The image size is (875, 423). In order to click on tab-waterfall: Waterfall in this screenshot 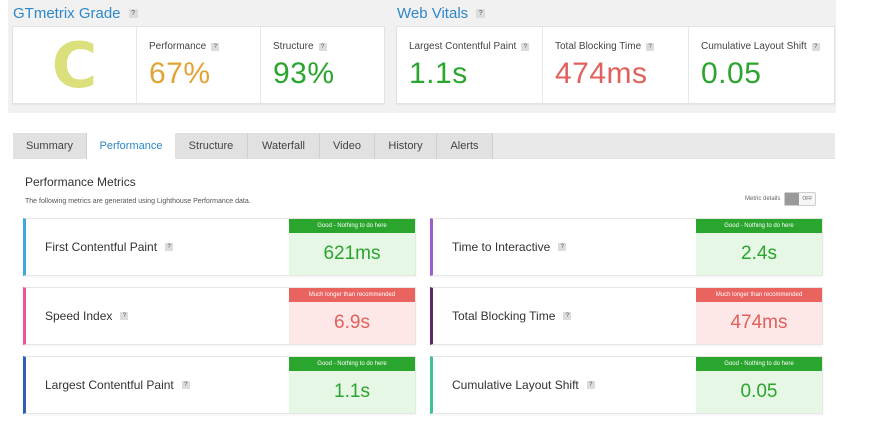, I will do `click(284, 146)`.